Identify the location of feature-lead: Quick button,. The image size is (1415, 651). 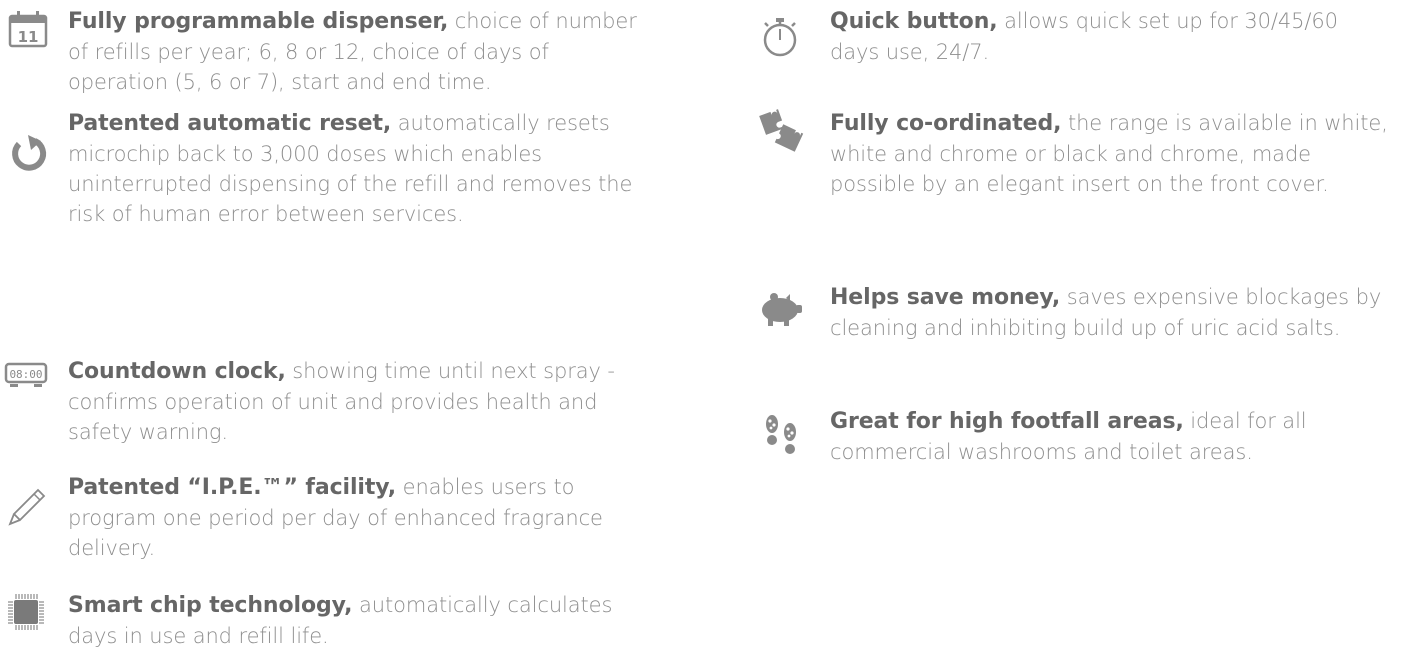
(914, 21).